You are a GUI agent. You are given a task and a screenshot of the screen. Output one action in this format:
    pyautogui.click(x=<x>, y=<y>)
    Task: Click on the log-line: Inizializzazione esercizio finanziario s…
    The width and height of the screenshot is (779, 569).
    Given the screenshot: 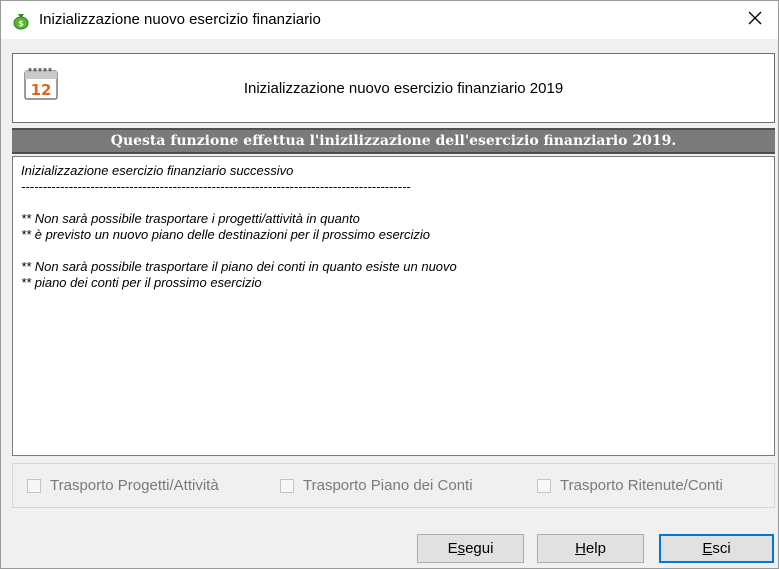 What is the action you would take?
    pyautogui.click(x=157, y=170)
    